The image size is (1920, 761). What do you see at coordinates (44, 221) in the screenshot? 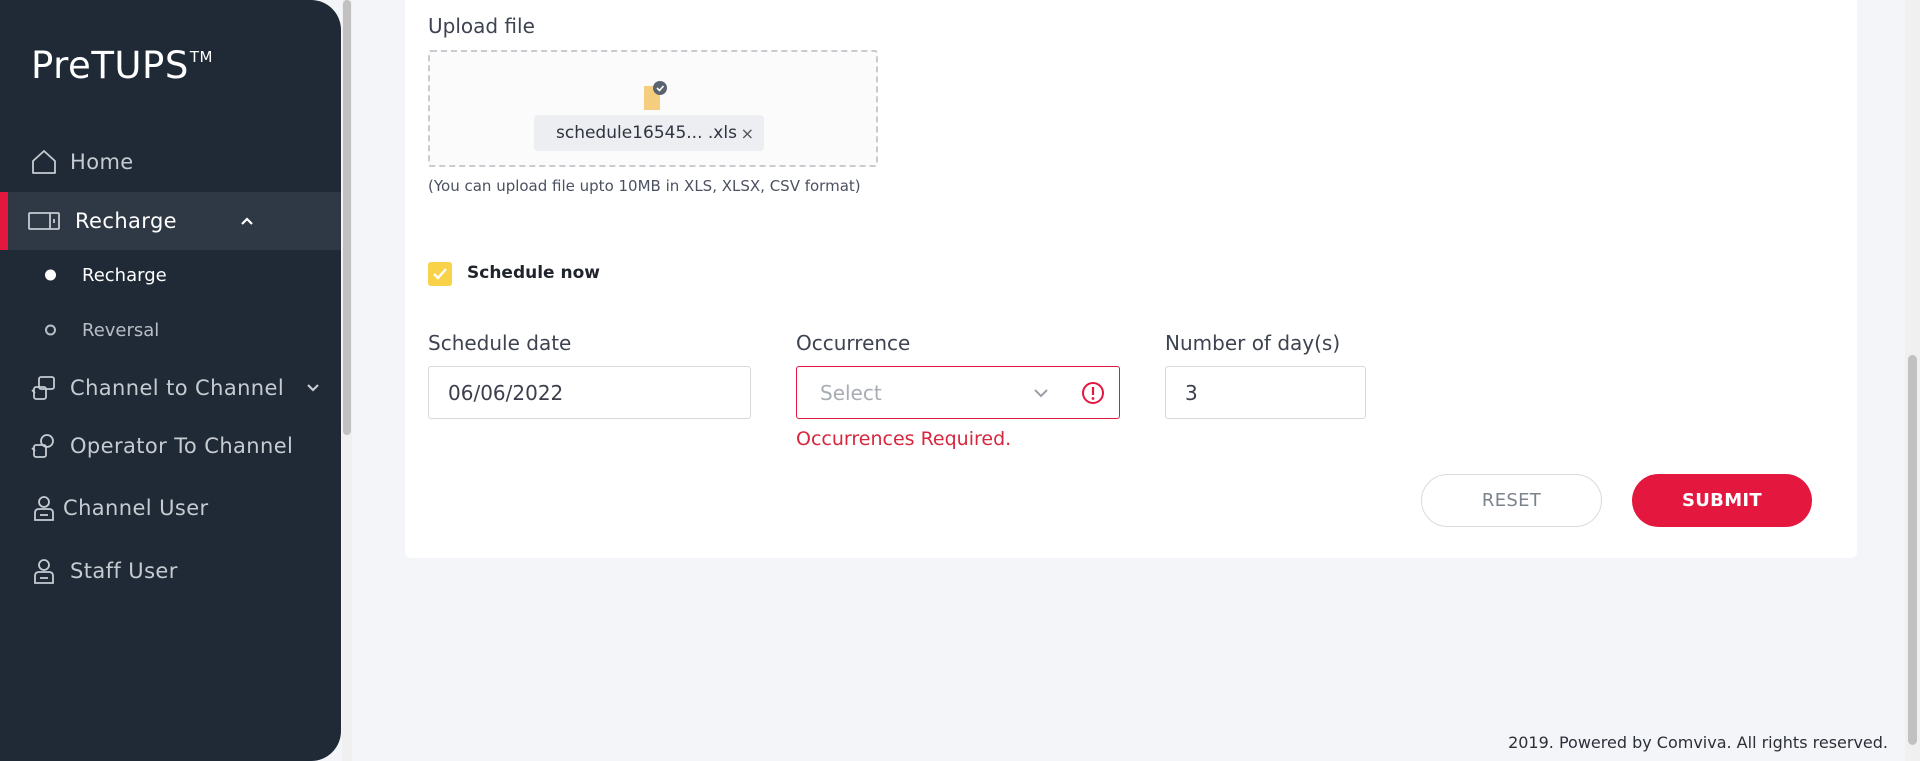
I see `recharge-card-icon` at bounding box center [44, 221].